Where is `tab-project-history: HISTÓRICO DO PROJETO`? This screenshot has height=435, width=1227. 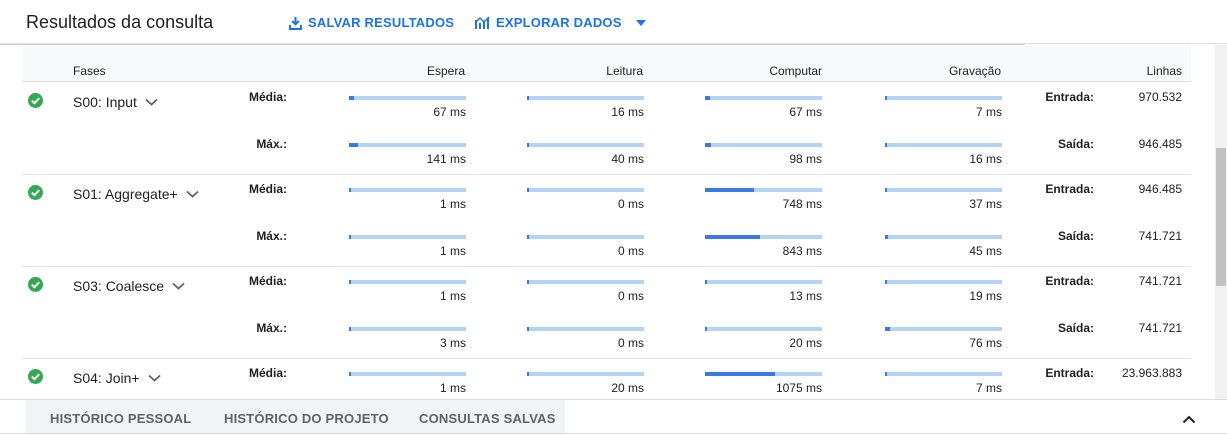 tab-project-history: HISTÓRICO DO PROJETO is located at coordinates (306, 418).